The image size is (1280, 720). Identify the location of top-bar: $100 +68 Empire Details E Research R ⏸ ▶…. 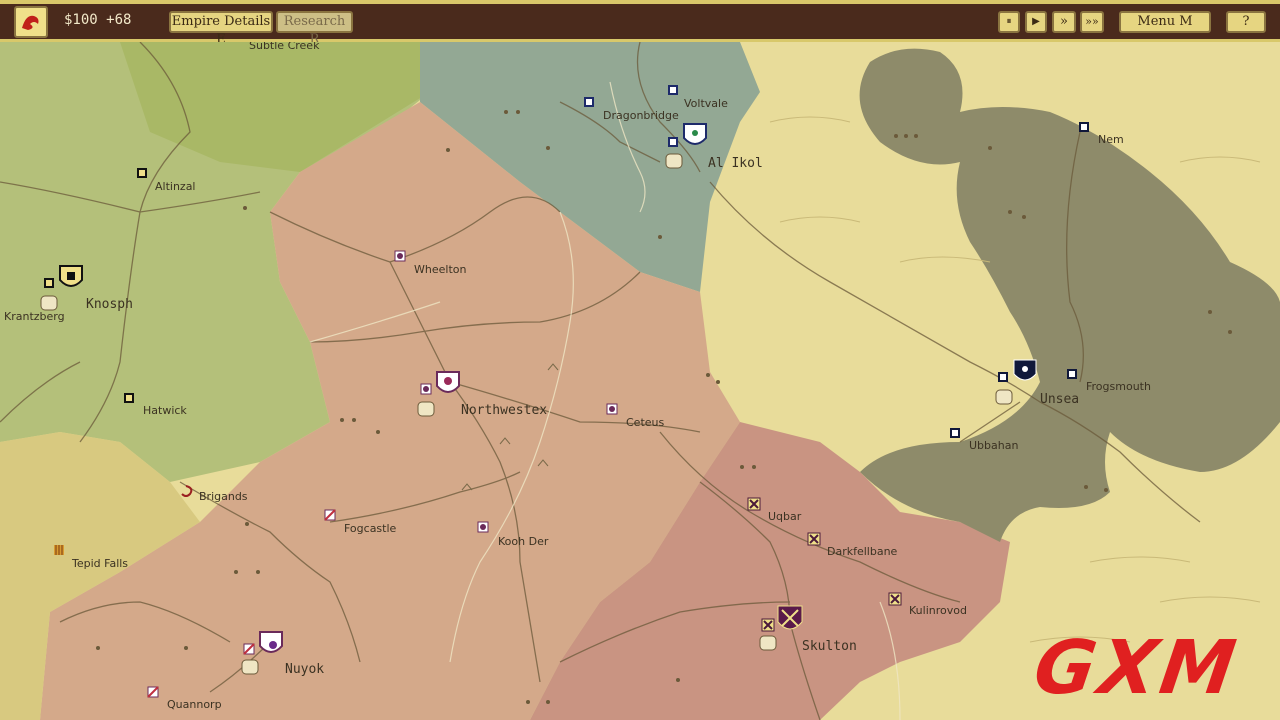
(640, 23).